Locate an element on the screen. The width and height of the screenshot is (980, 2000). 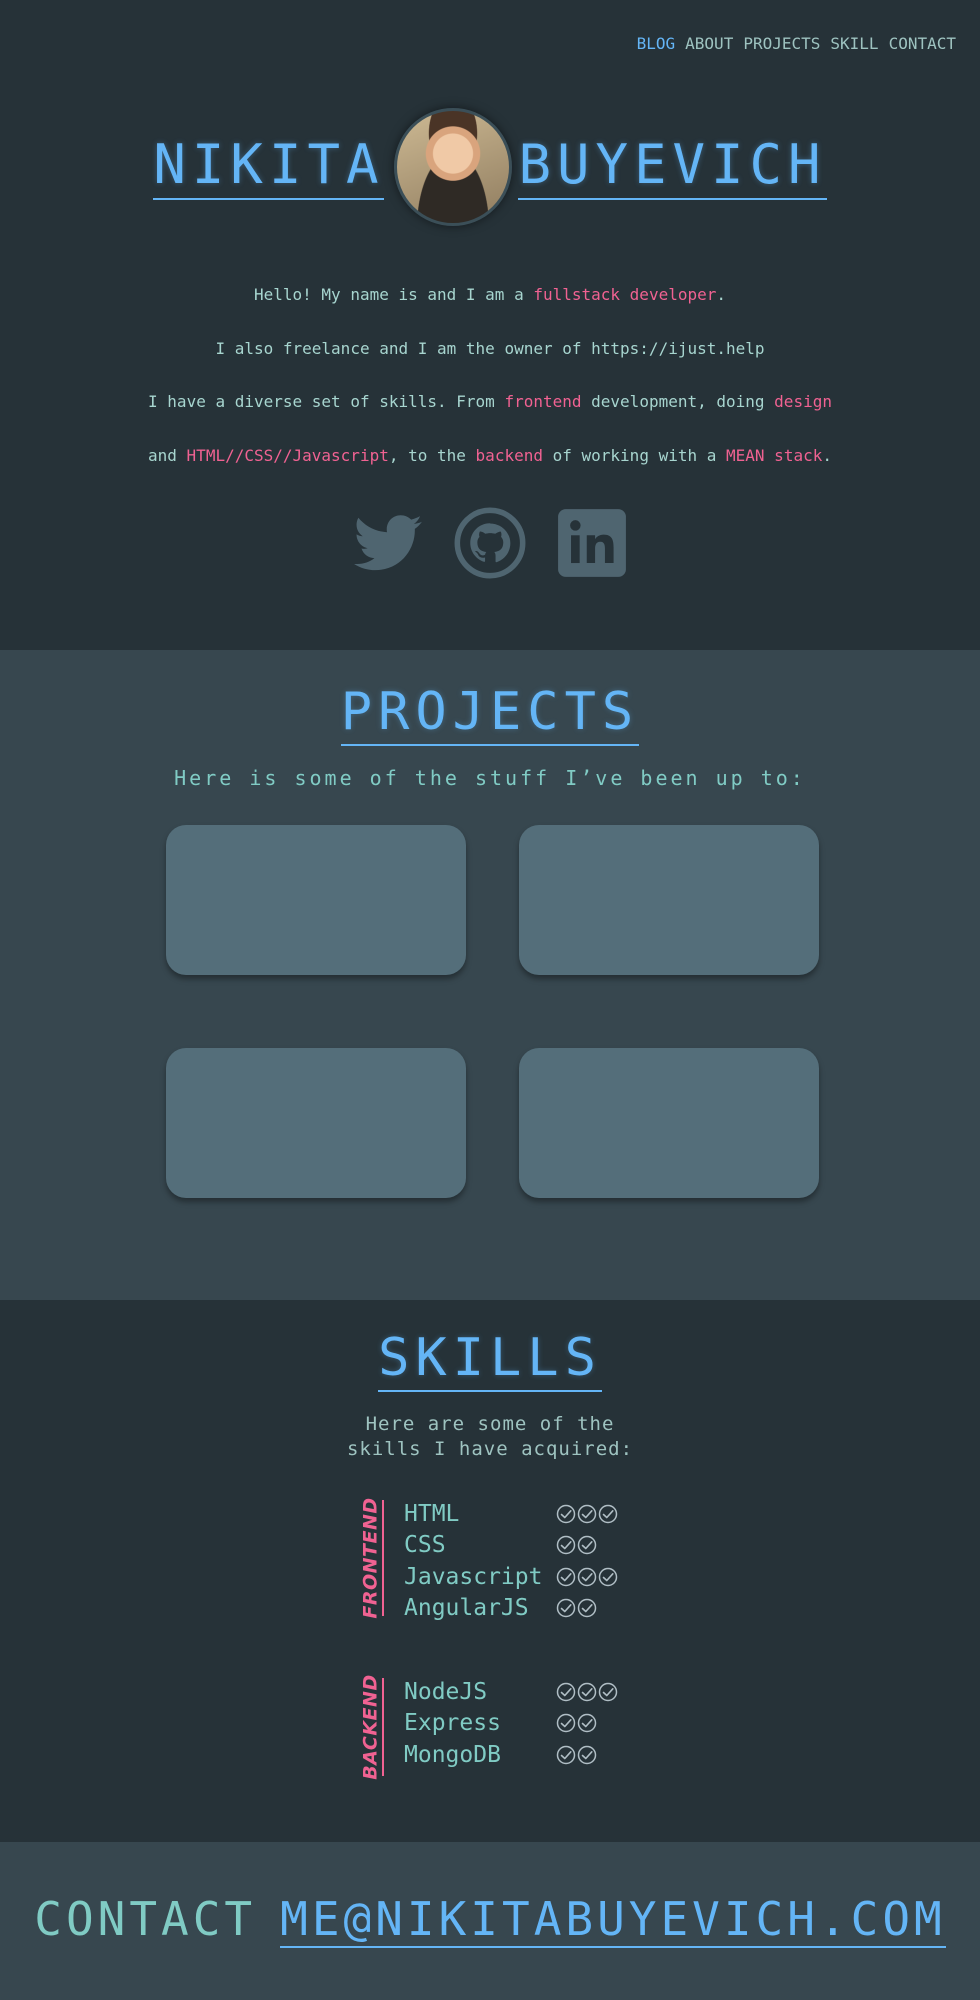
skill-name: CSS is located at coordinates (425, 1545).